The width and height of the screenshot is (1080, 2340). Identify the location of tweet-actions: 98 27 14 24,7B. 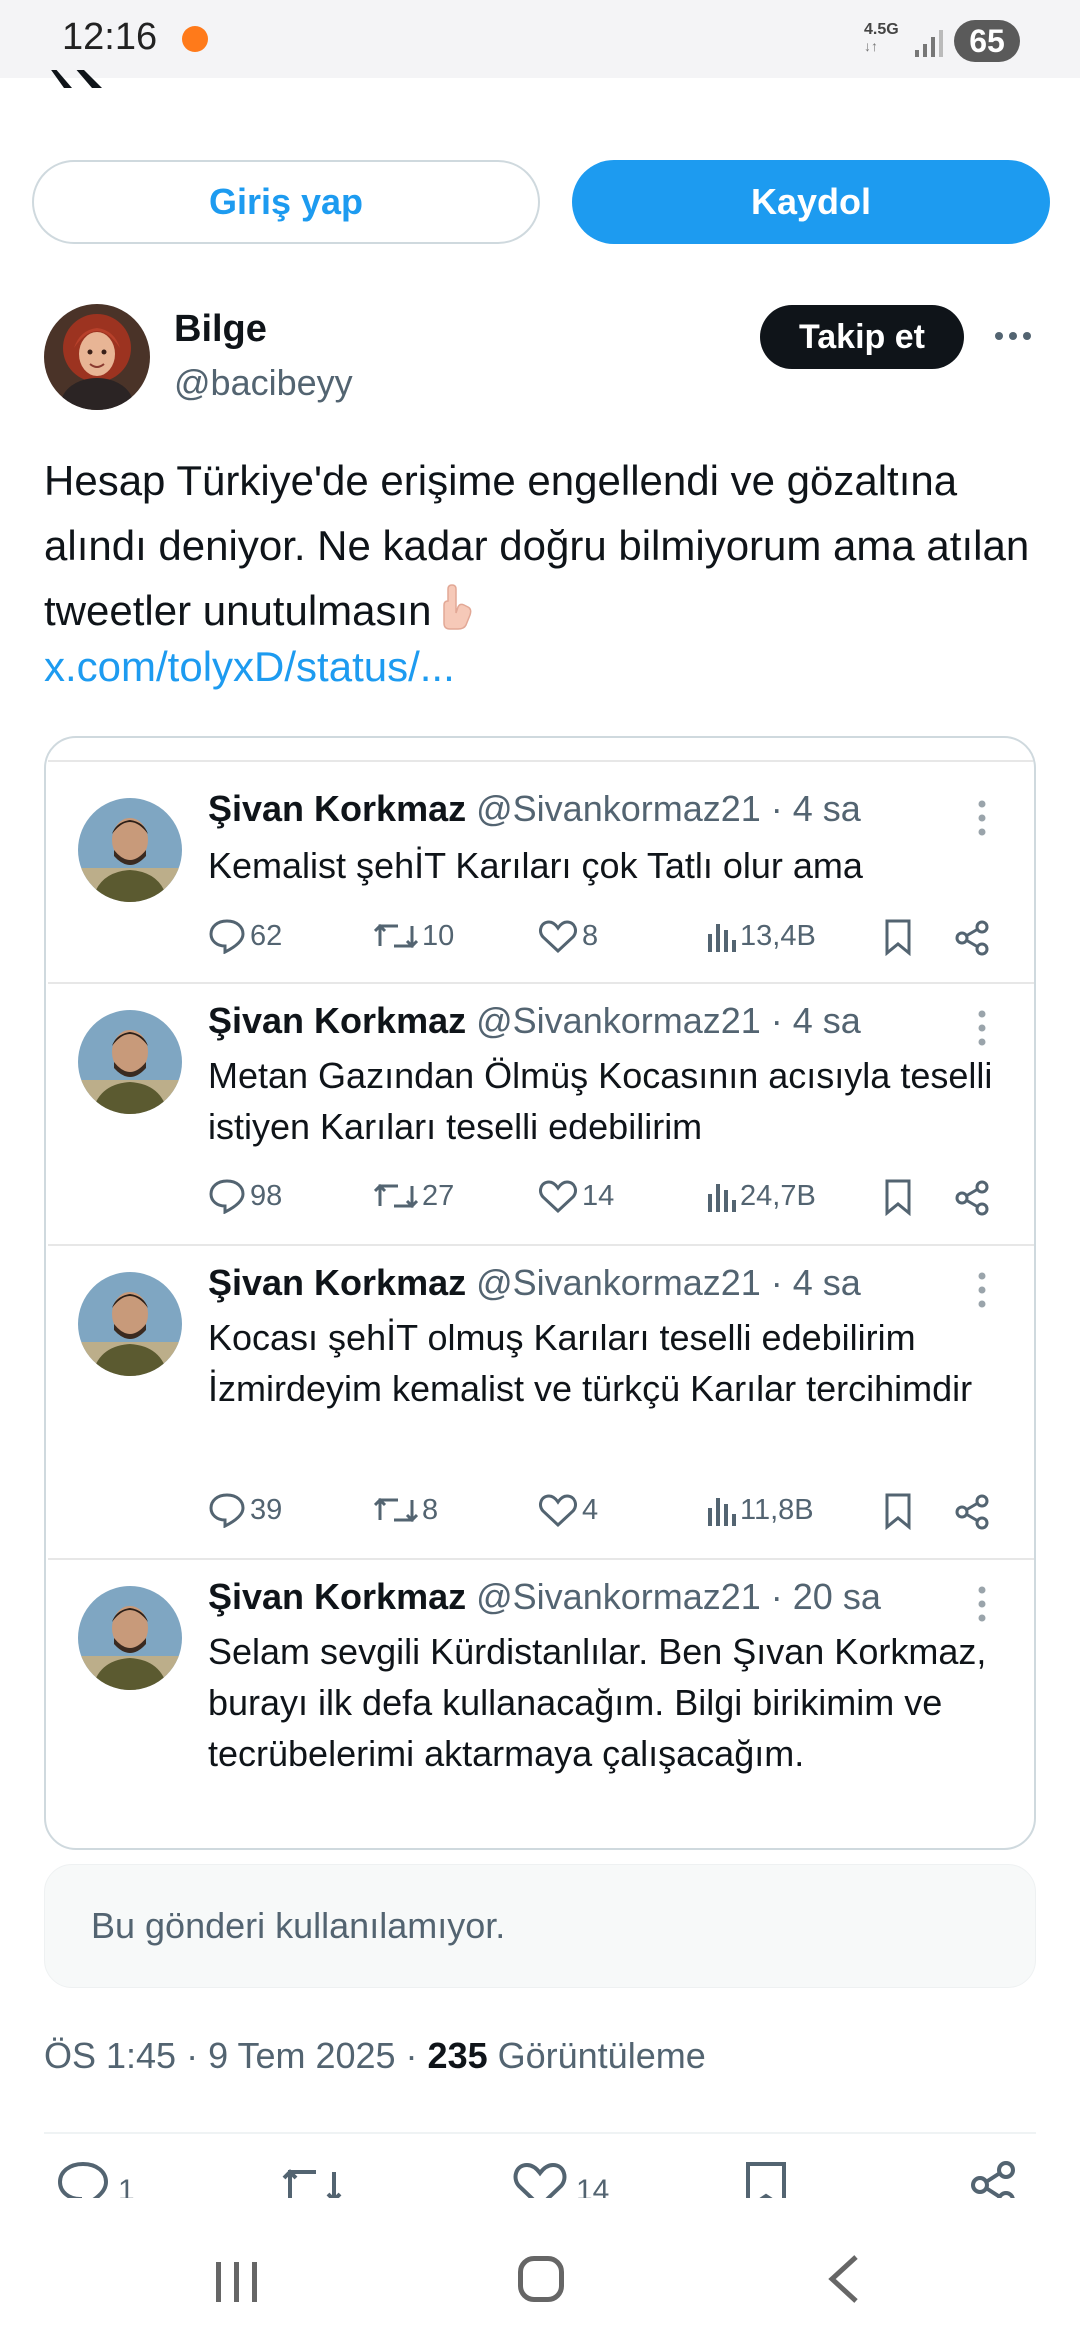
(613, 1198).